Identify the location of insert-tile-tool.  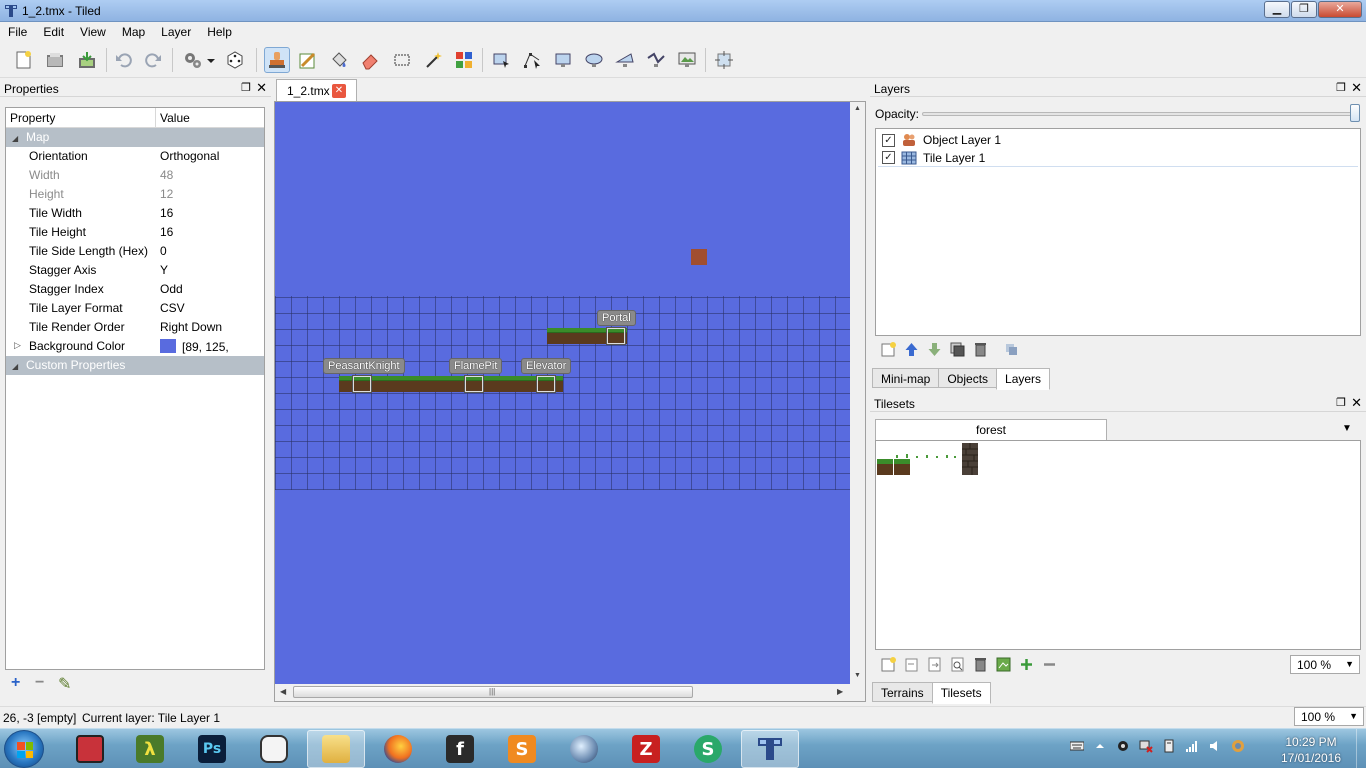
(687, 60).